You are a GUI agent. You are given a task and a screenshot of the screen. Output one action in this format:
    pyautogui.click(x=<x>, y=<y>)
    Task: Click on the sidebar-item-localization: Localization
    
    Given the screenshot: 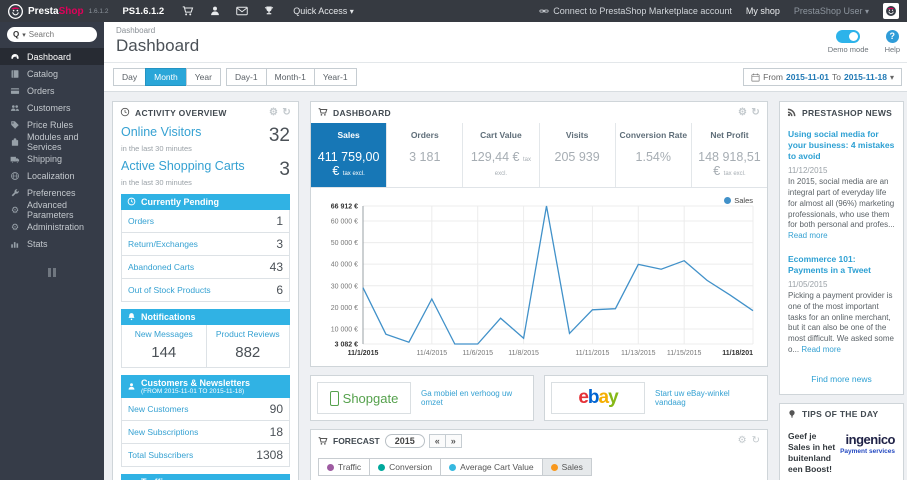 What is the action you would take?
    pyautogui.click(x=52, y=175)
    